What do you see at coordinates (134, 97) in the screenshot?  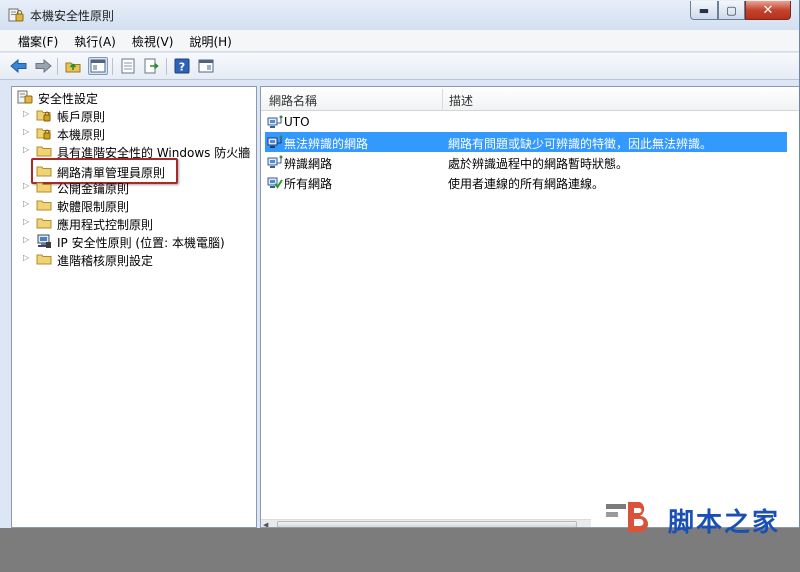 I see `tree-root: 安全性設定` at bounding box center [134, 97].